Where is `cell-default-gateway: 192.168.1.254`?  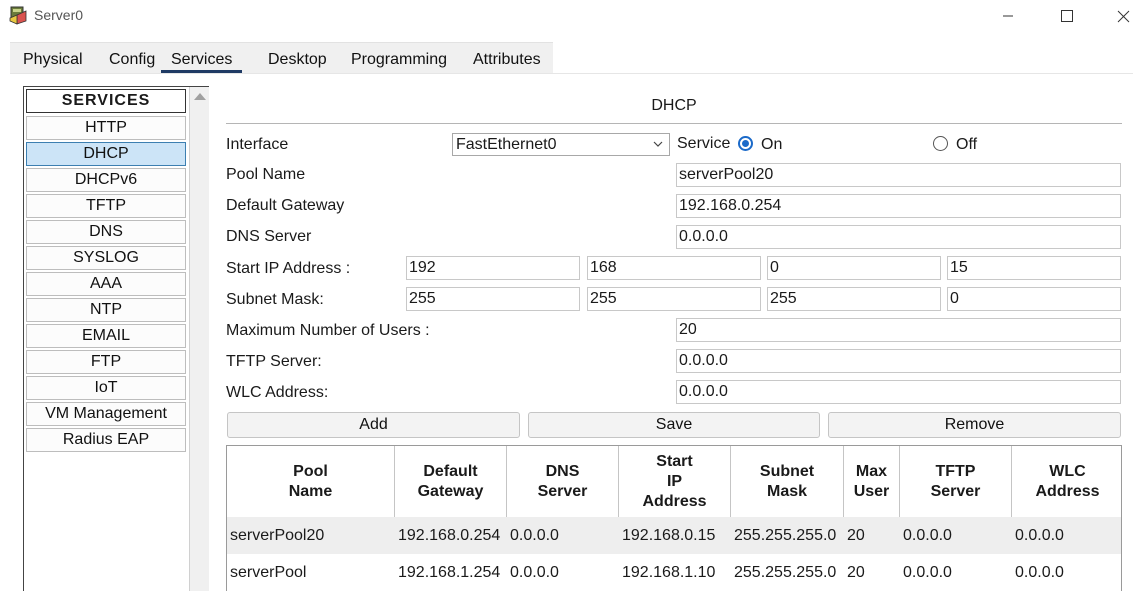 cell-default-gateway: 192.168.1.254 is located at coordinates (449, 572).